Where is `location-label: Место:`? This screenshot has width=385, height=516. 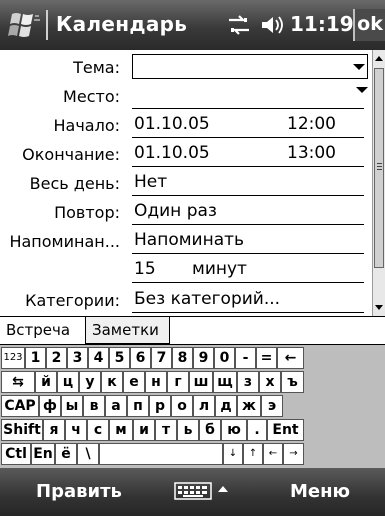 location-label: Место: is located at coordinates (91, 96).